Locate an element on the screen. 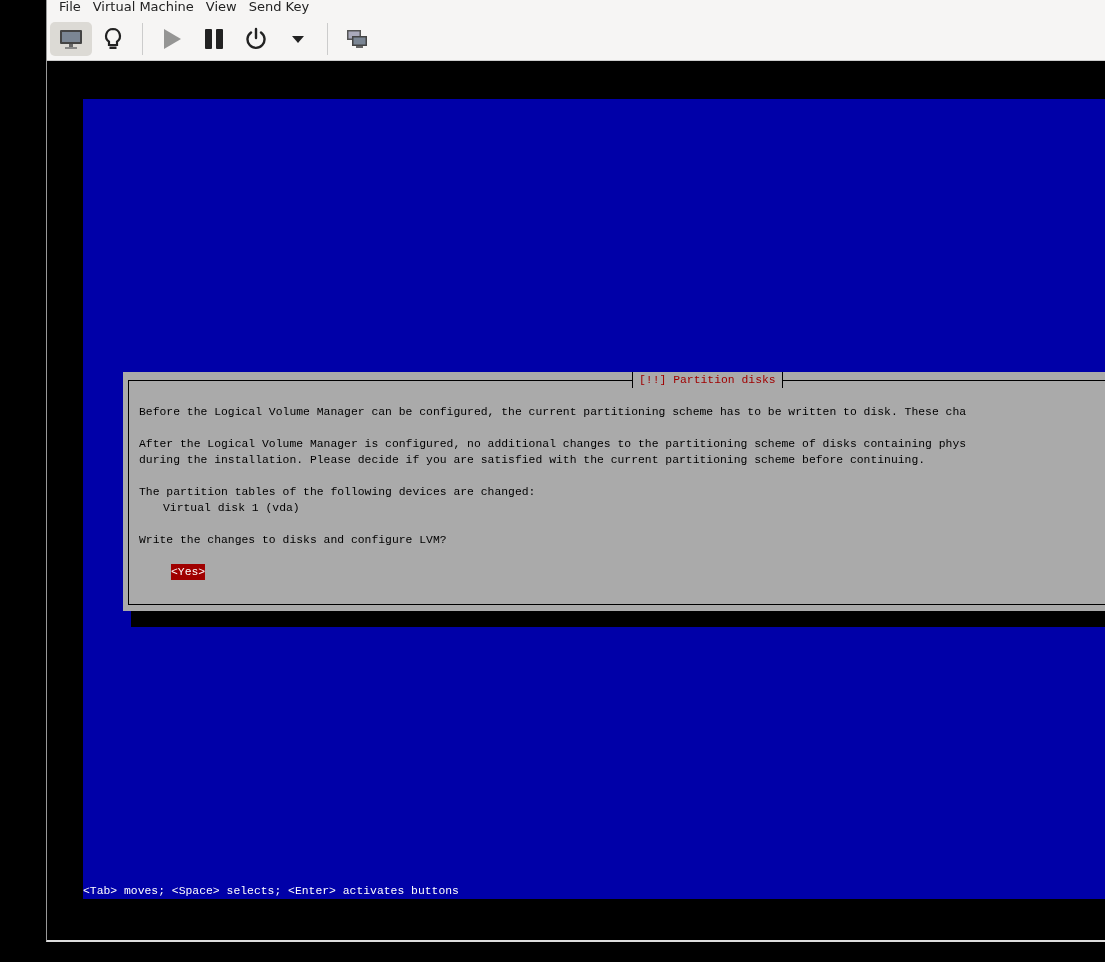 Image resolution: width=1105 pixels, height=962 pixels. help-line: <Tab> moves; <Space> selects; <Enter> activates buttons is located at coordinates (271, 891).